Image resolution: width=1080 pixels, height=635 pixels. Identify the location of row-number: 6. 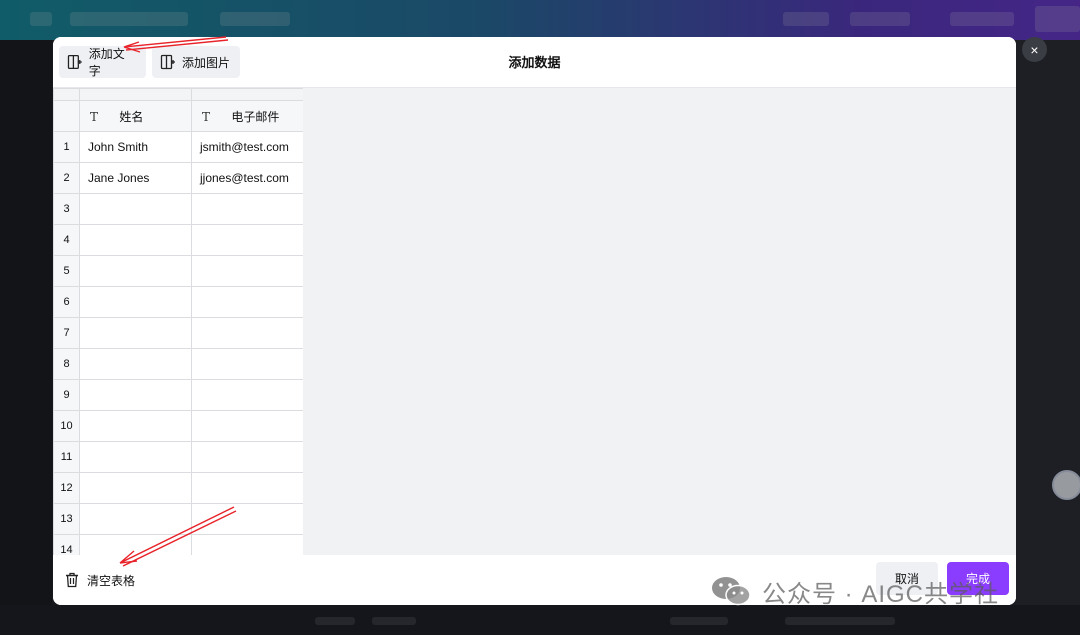
(66, 302).